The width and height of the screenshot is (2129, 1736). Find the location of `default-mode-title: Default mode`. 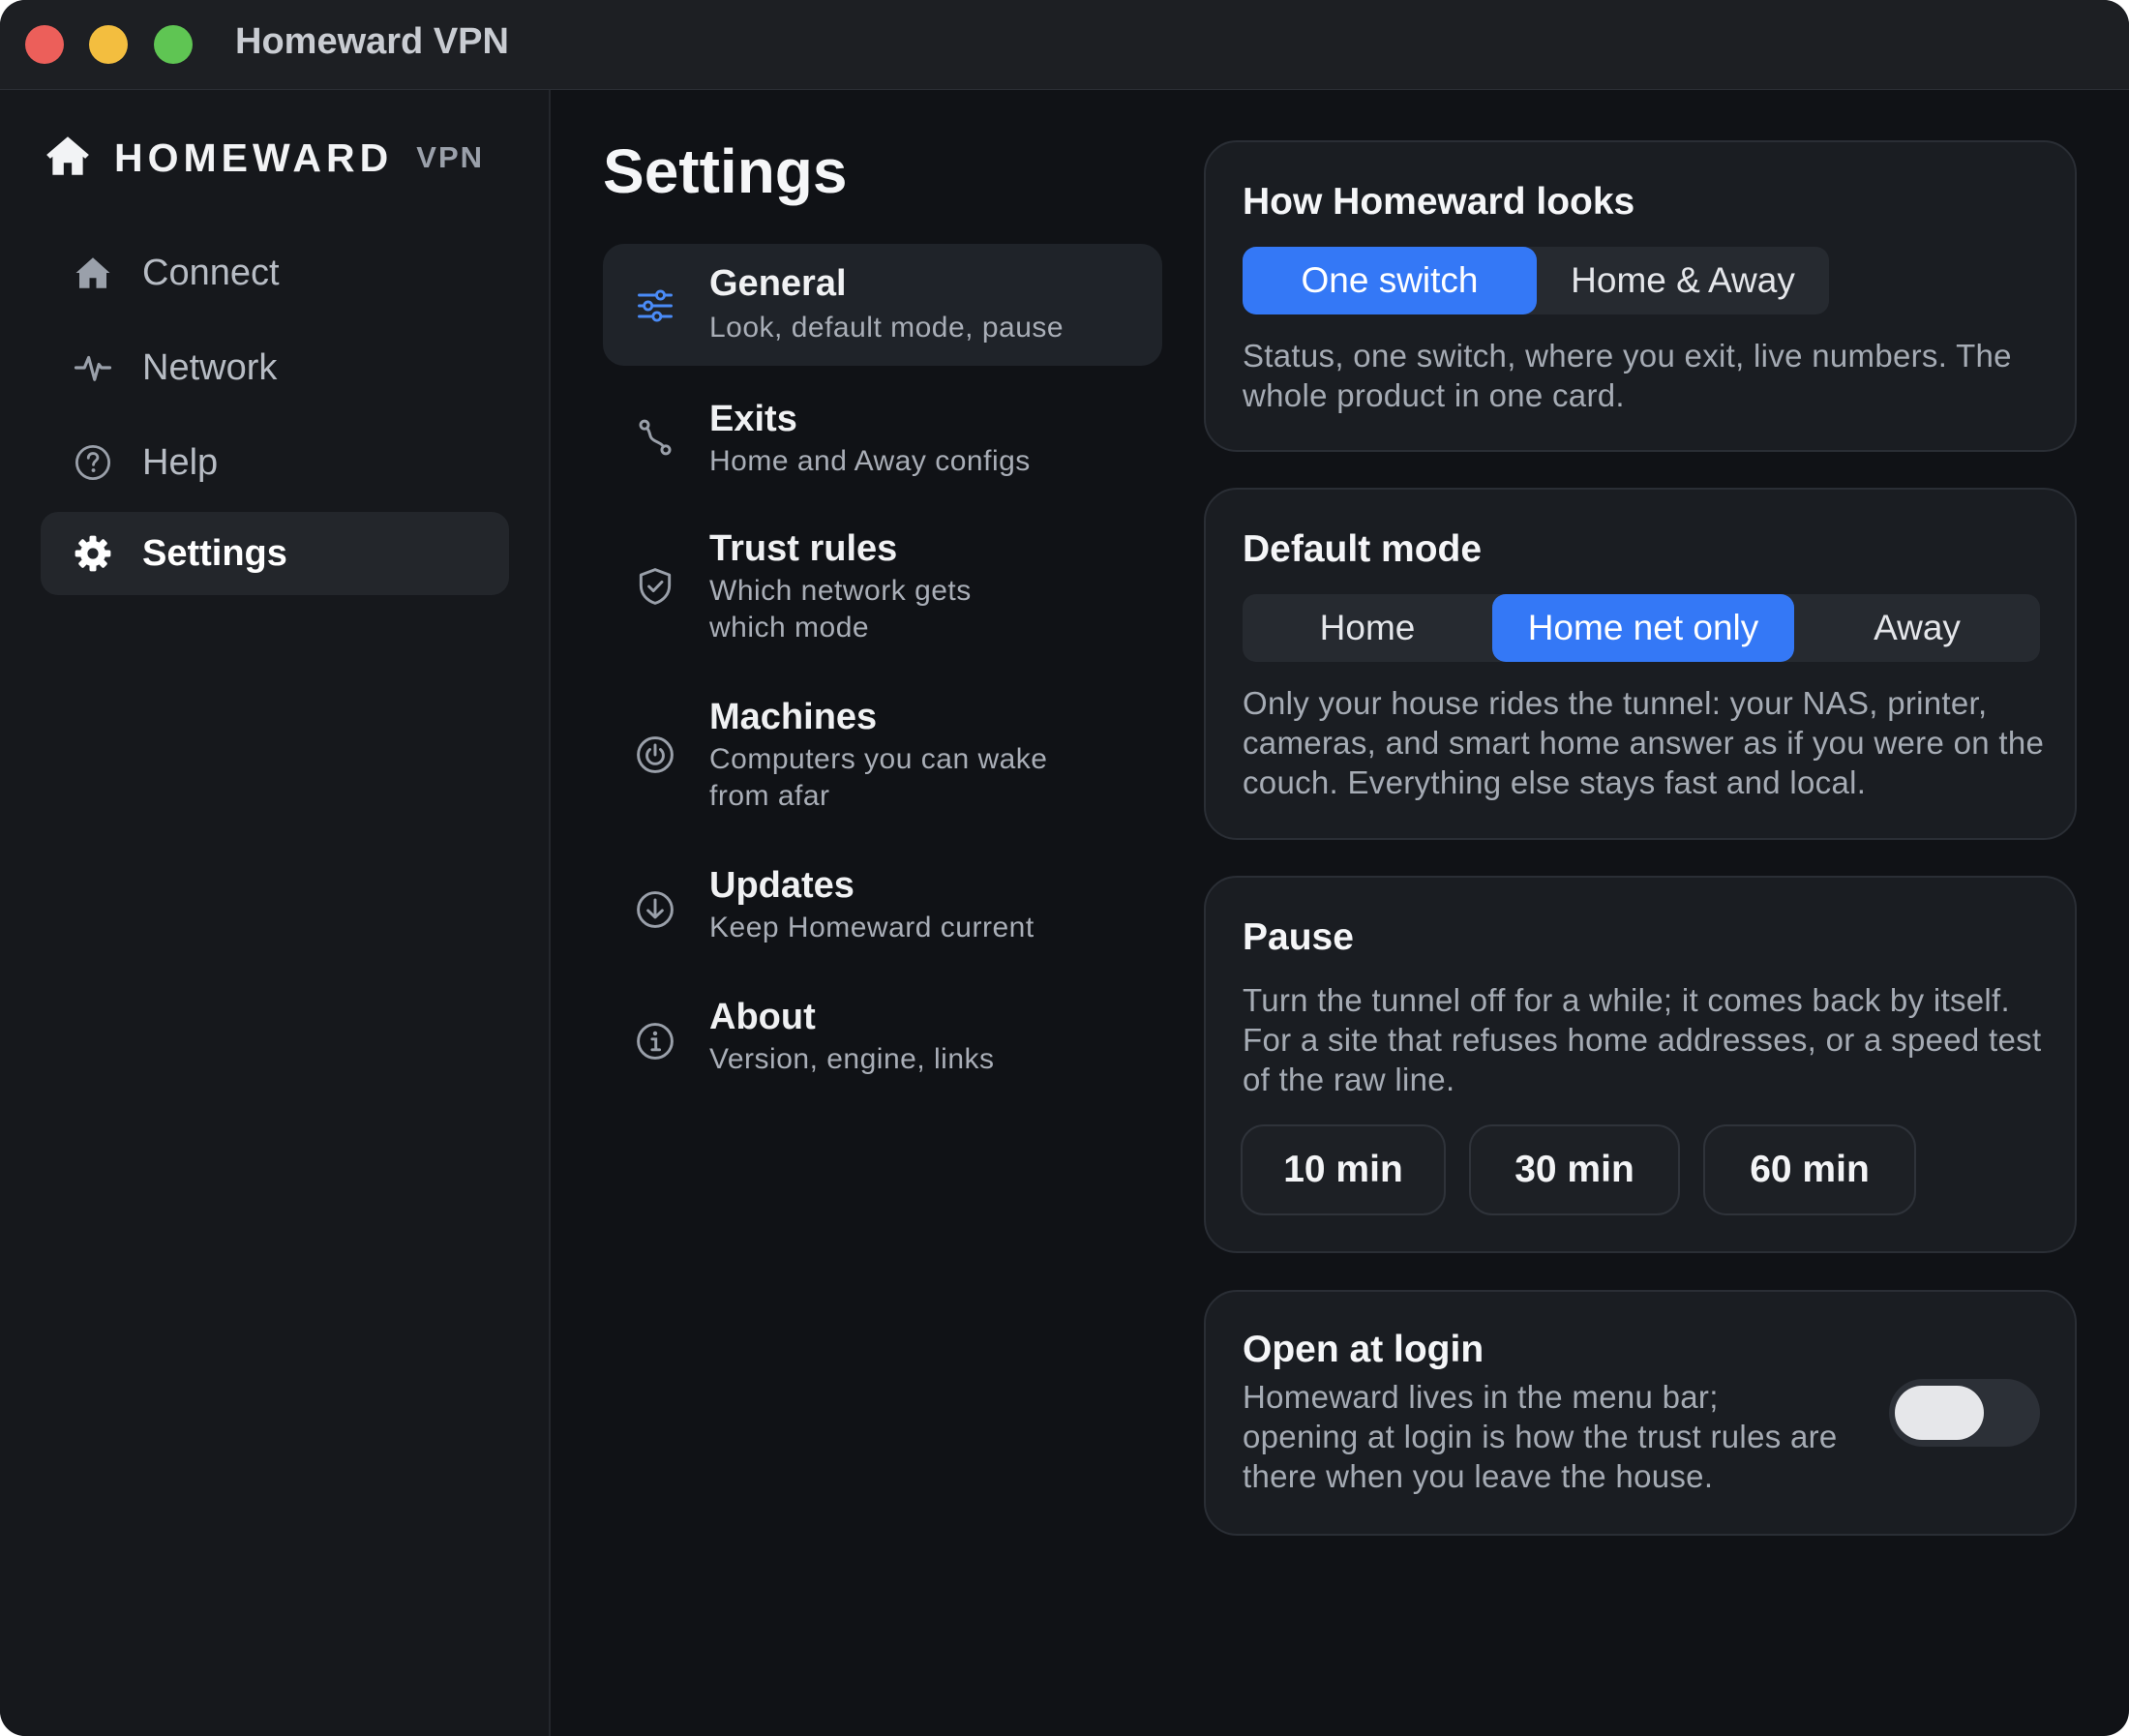

default-mode-title: Default mode is located at coordinates (1363, 549).